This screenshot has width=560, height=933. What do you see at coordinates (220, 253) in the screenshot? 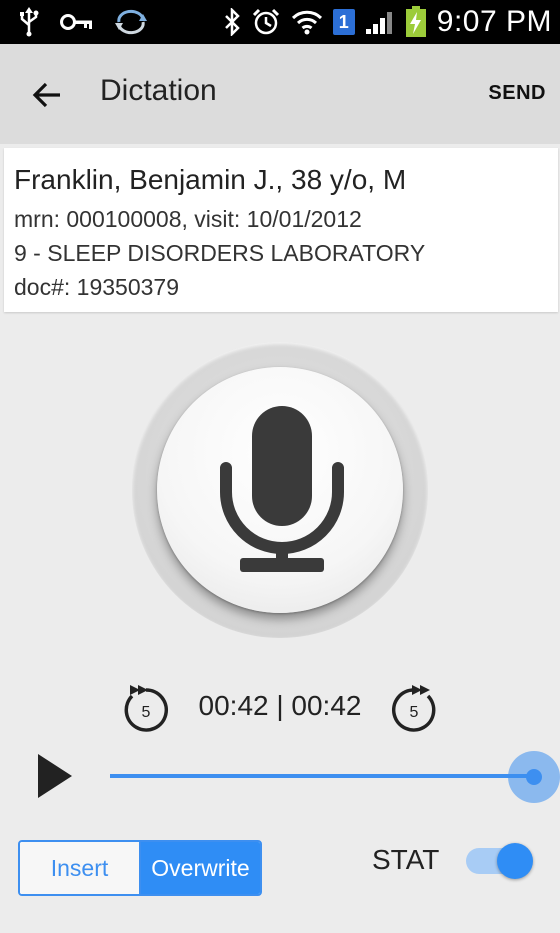
I see `patient-department: 9 - SLEEP DISORDERS LABORATORY` at bounding box center [220, 253].